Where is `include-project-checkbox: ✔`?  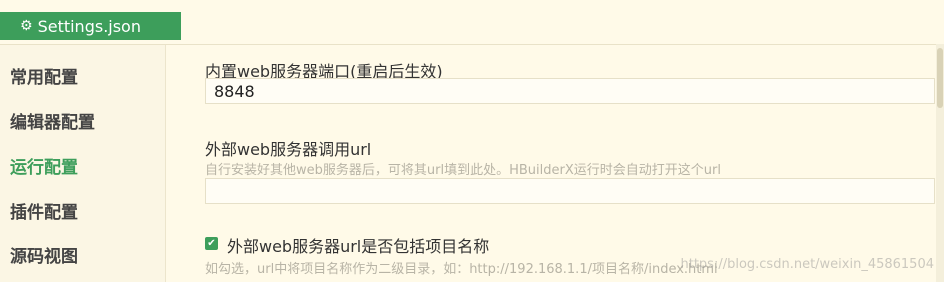
include-project-checkbox: ✔ is located at coordinates (211, 243).